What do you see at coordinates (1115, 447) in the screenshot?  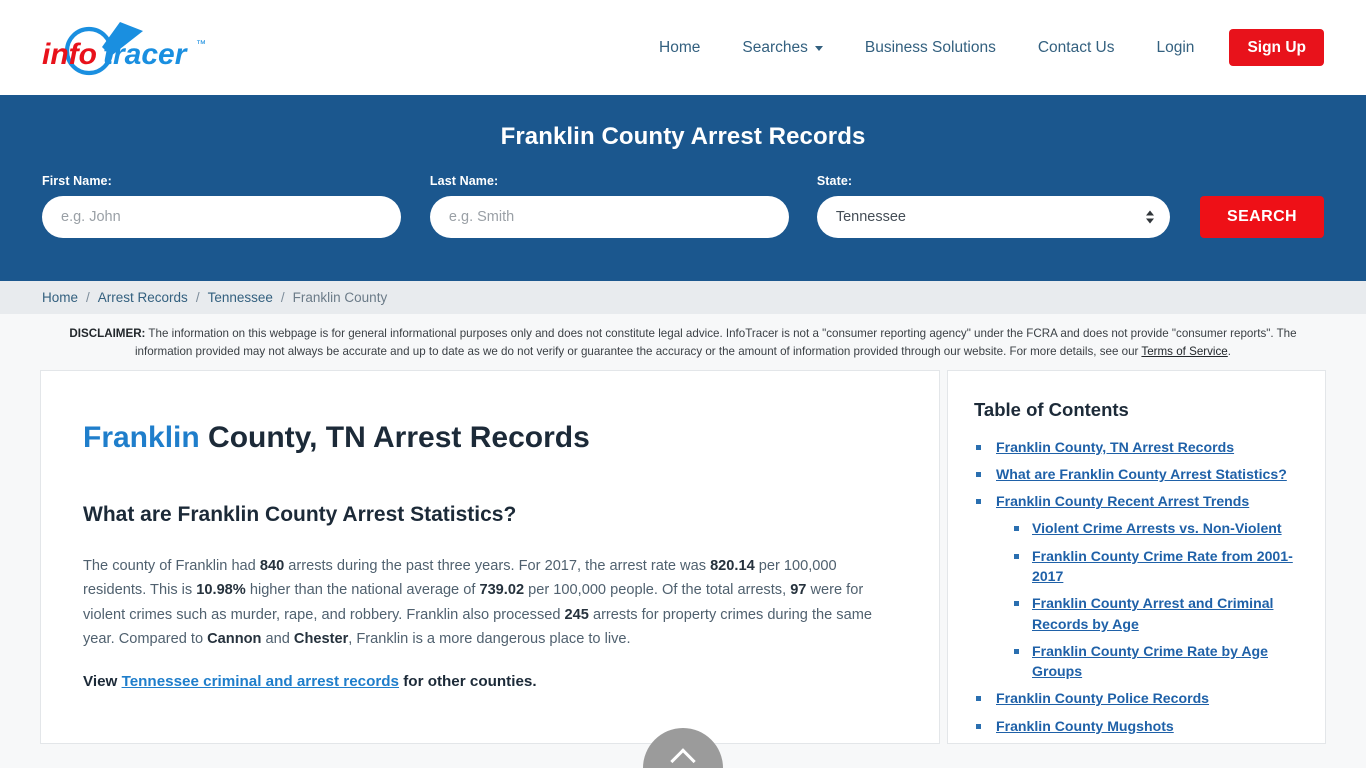 I see `toc-link-arrest-records: Franklin County, TN Arrest Records` at bounding box center [1115, 447].